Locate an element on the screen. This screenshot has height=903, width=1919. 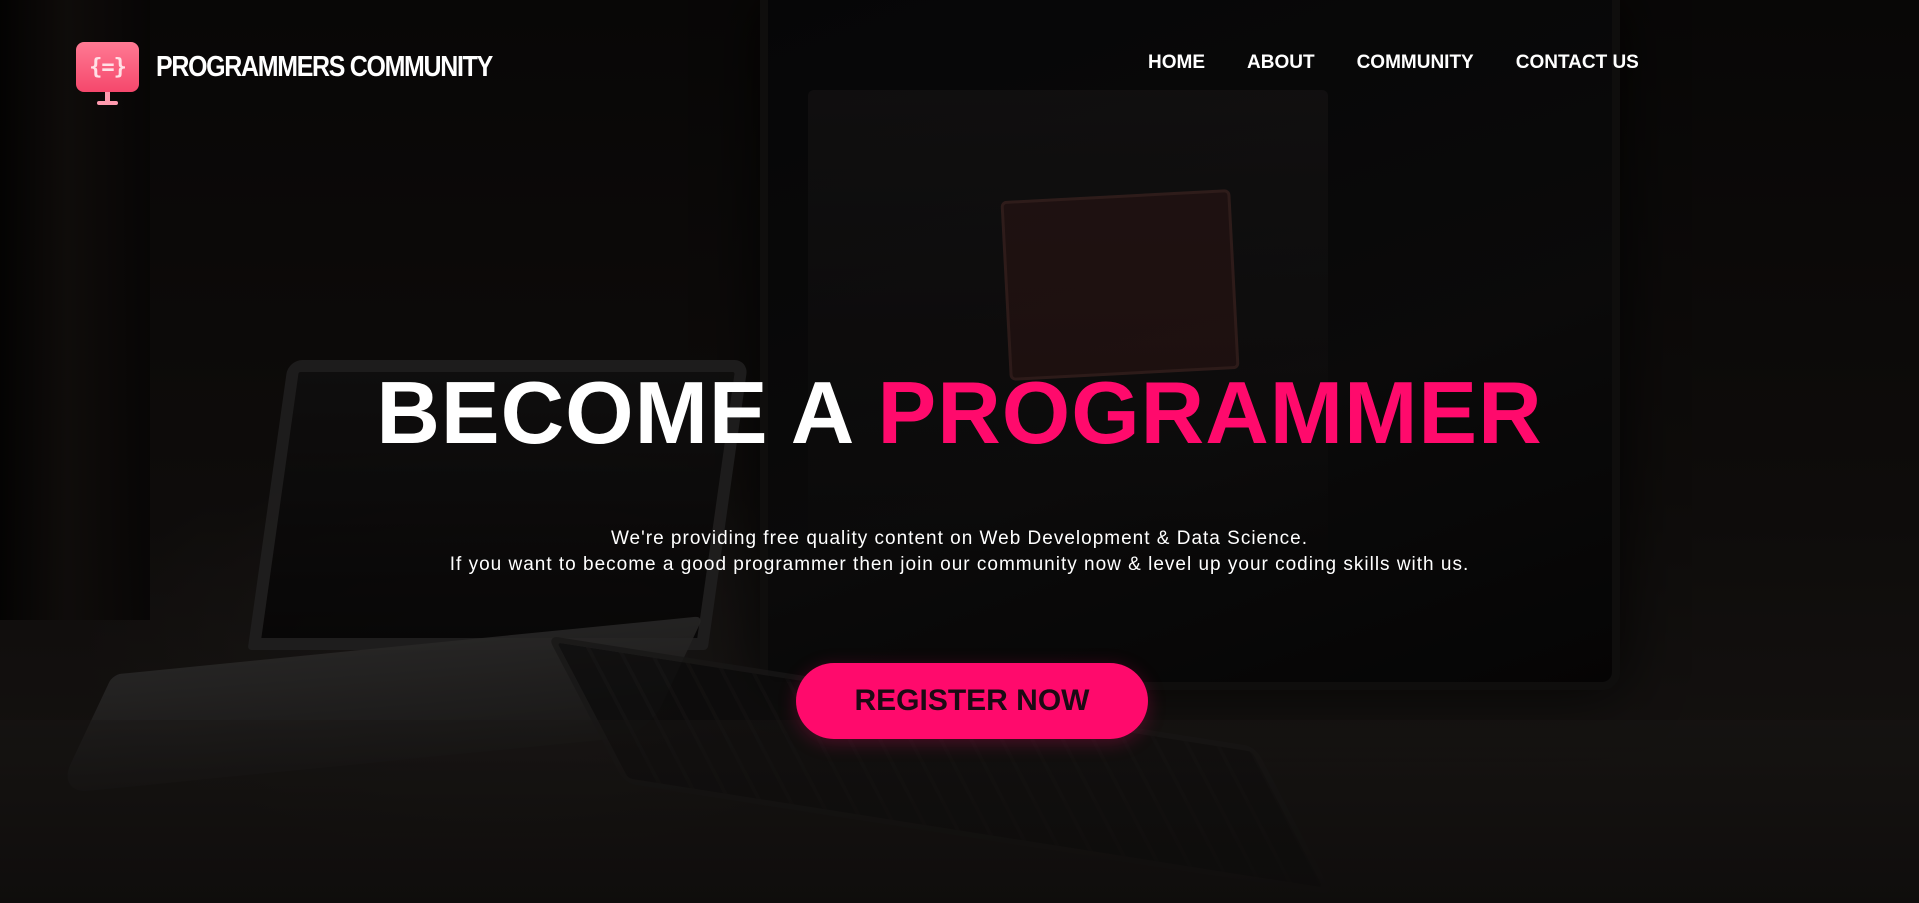
nav-link-home: HOME is located at coordinates (1176, 63).